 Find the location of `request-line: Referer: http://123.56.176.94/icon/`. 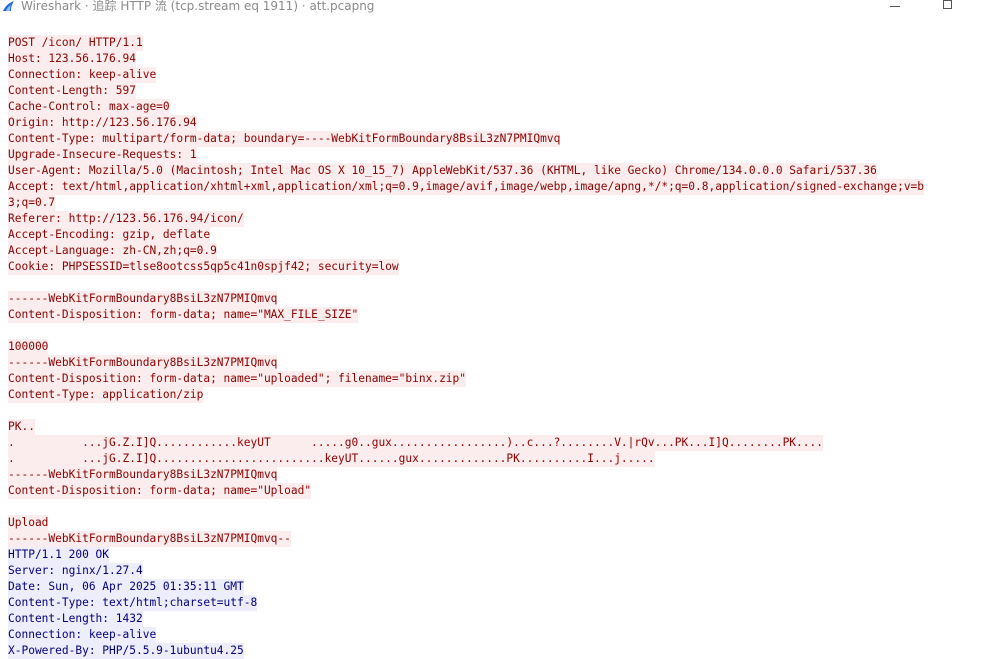

request-line: Referer: http://123.56.176.94/icon/ is located at coordinates (493, 219).